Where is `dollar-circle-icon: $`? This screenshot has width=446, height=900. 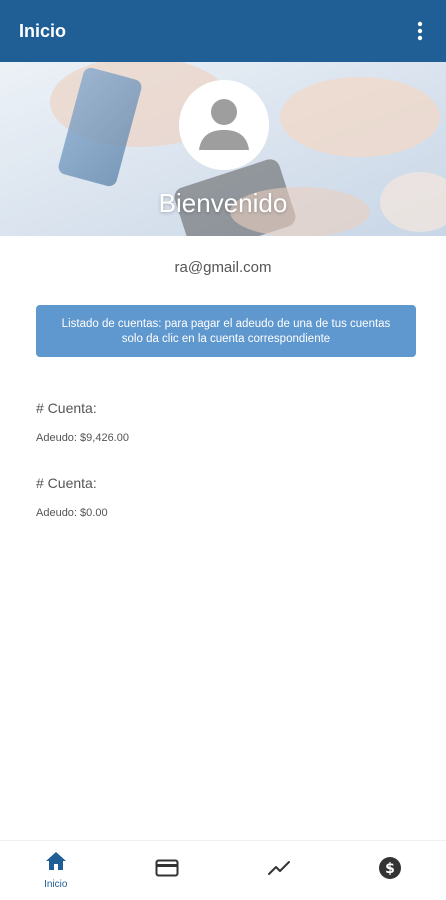 dollar-circle-icon: $ is located at coordinates (390, 870).